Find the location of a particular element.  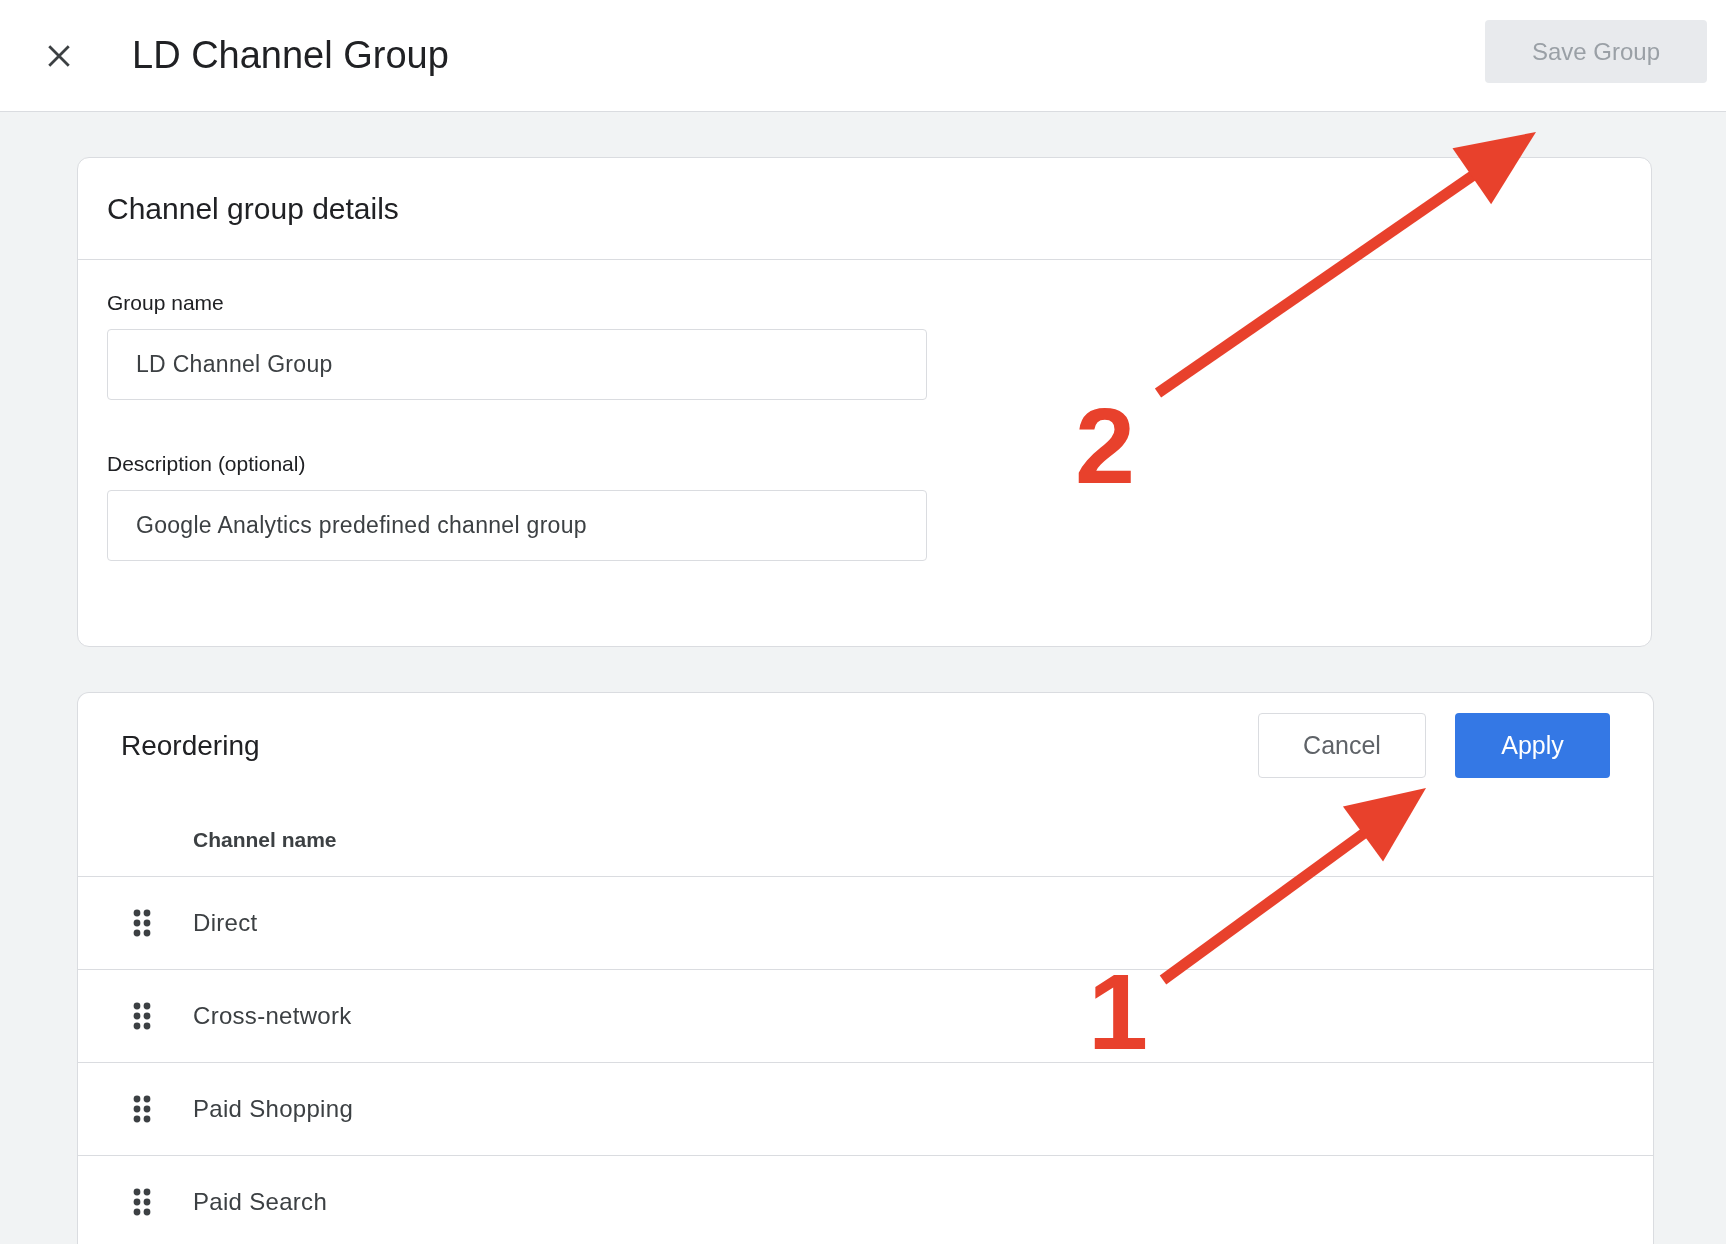

cancel-button: Cancel is located at coordinates (1342, 745).